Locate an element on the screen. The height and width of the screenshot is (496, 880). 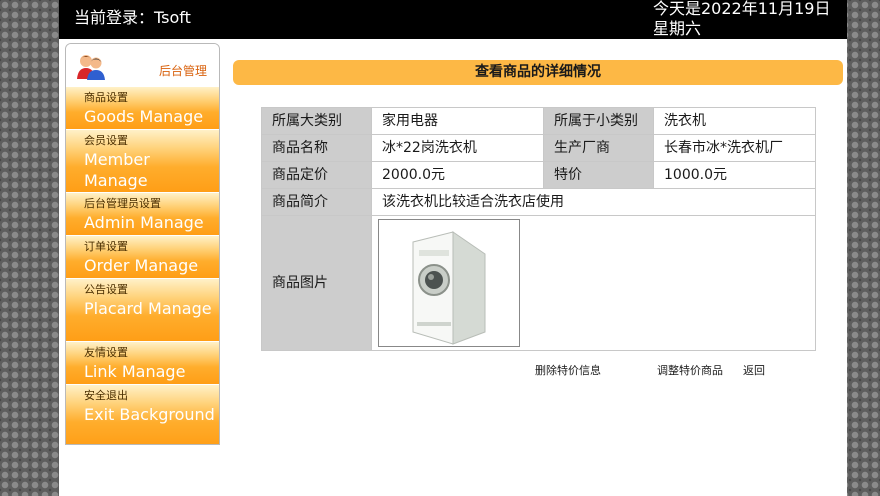
table-row: 商品定价 2000.0元 特价 1000.0元 is located at coordinates (538, 175).